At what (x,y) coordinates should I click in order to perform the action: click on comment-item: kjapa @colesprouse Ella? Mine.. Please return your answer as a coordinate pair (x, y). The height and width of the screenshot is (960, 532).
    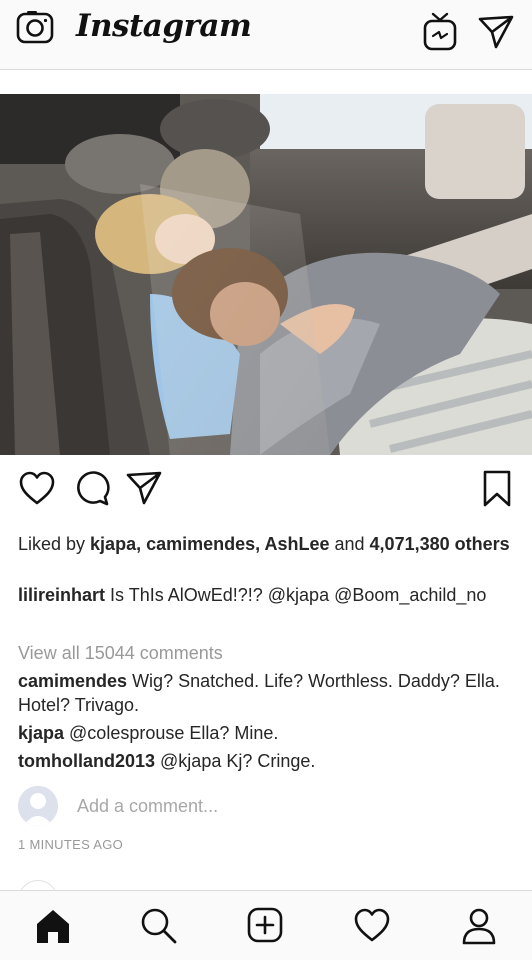
    Looking at the image, I should click on (268, 733).